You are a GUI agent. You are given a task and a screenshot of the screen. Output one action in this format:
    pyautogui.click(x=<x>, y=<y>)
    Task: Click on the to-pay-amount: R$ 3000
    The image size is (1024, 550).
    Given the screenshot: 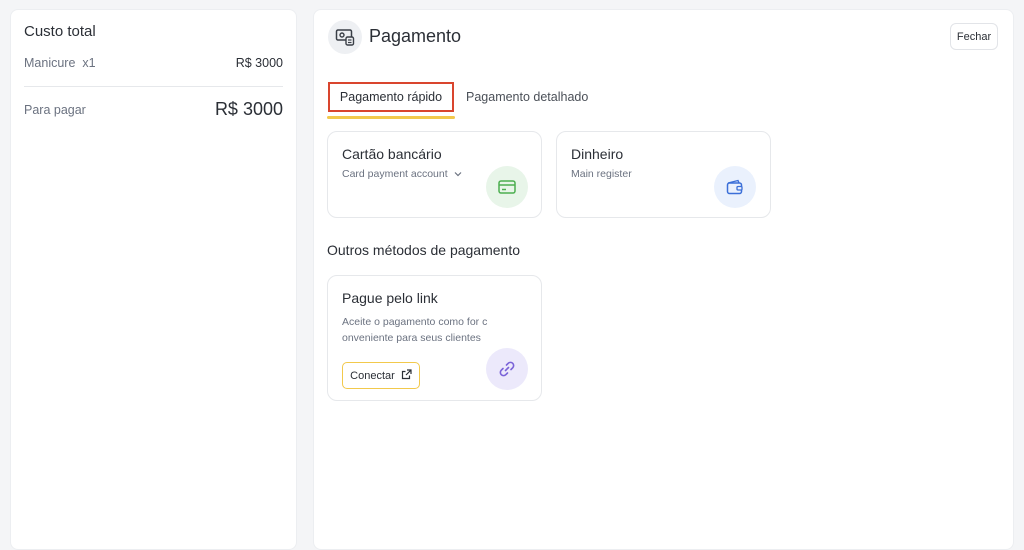 What is the action you would take?
    pyautogui.click(x=248, y=109)
    